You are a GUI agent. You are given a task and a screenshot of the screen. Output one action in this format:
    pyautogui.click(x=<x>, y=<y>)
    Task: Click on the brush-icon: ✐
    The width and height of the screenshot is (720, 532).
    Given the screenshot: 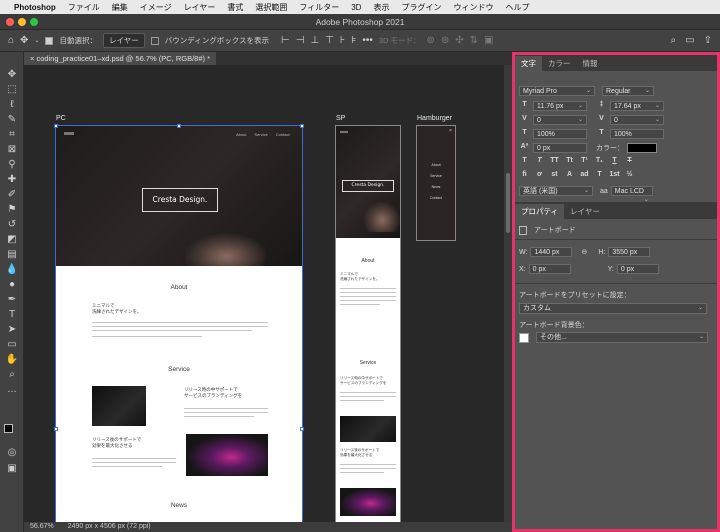 What is the action you would take?
    pyautogui.click(x=12, y=195)
    